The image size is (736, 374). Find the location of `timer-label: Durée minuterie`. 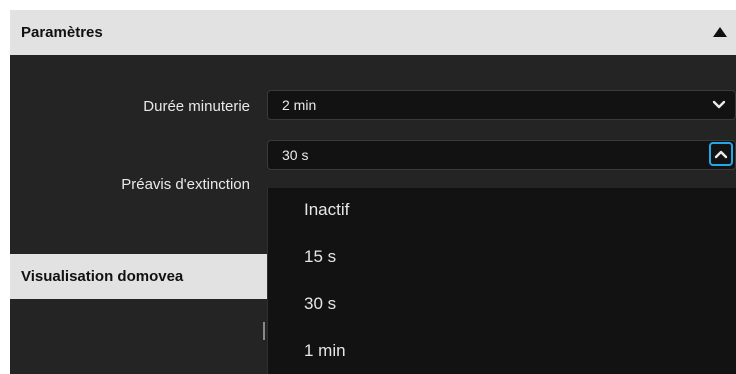

timer-label: Durée minuterie is located at coordinates (196, 106).